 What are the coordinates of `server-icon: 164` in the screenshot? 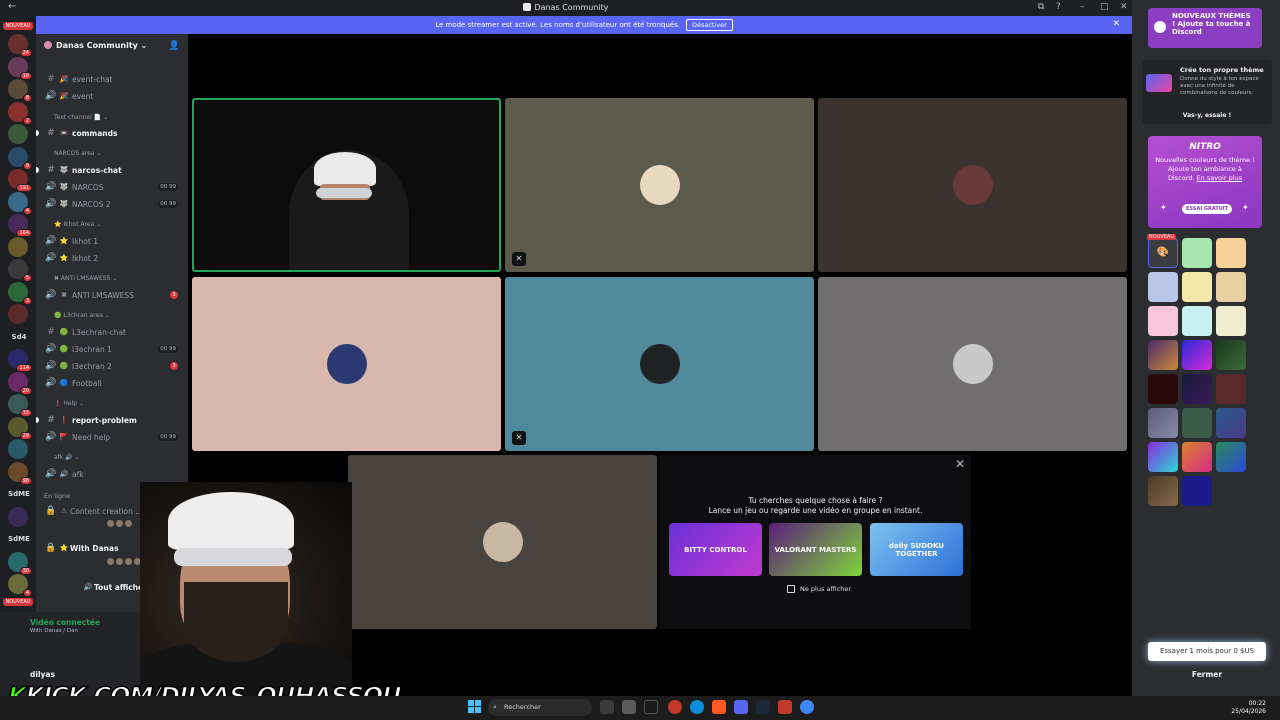 It's located at (20, 225).